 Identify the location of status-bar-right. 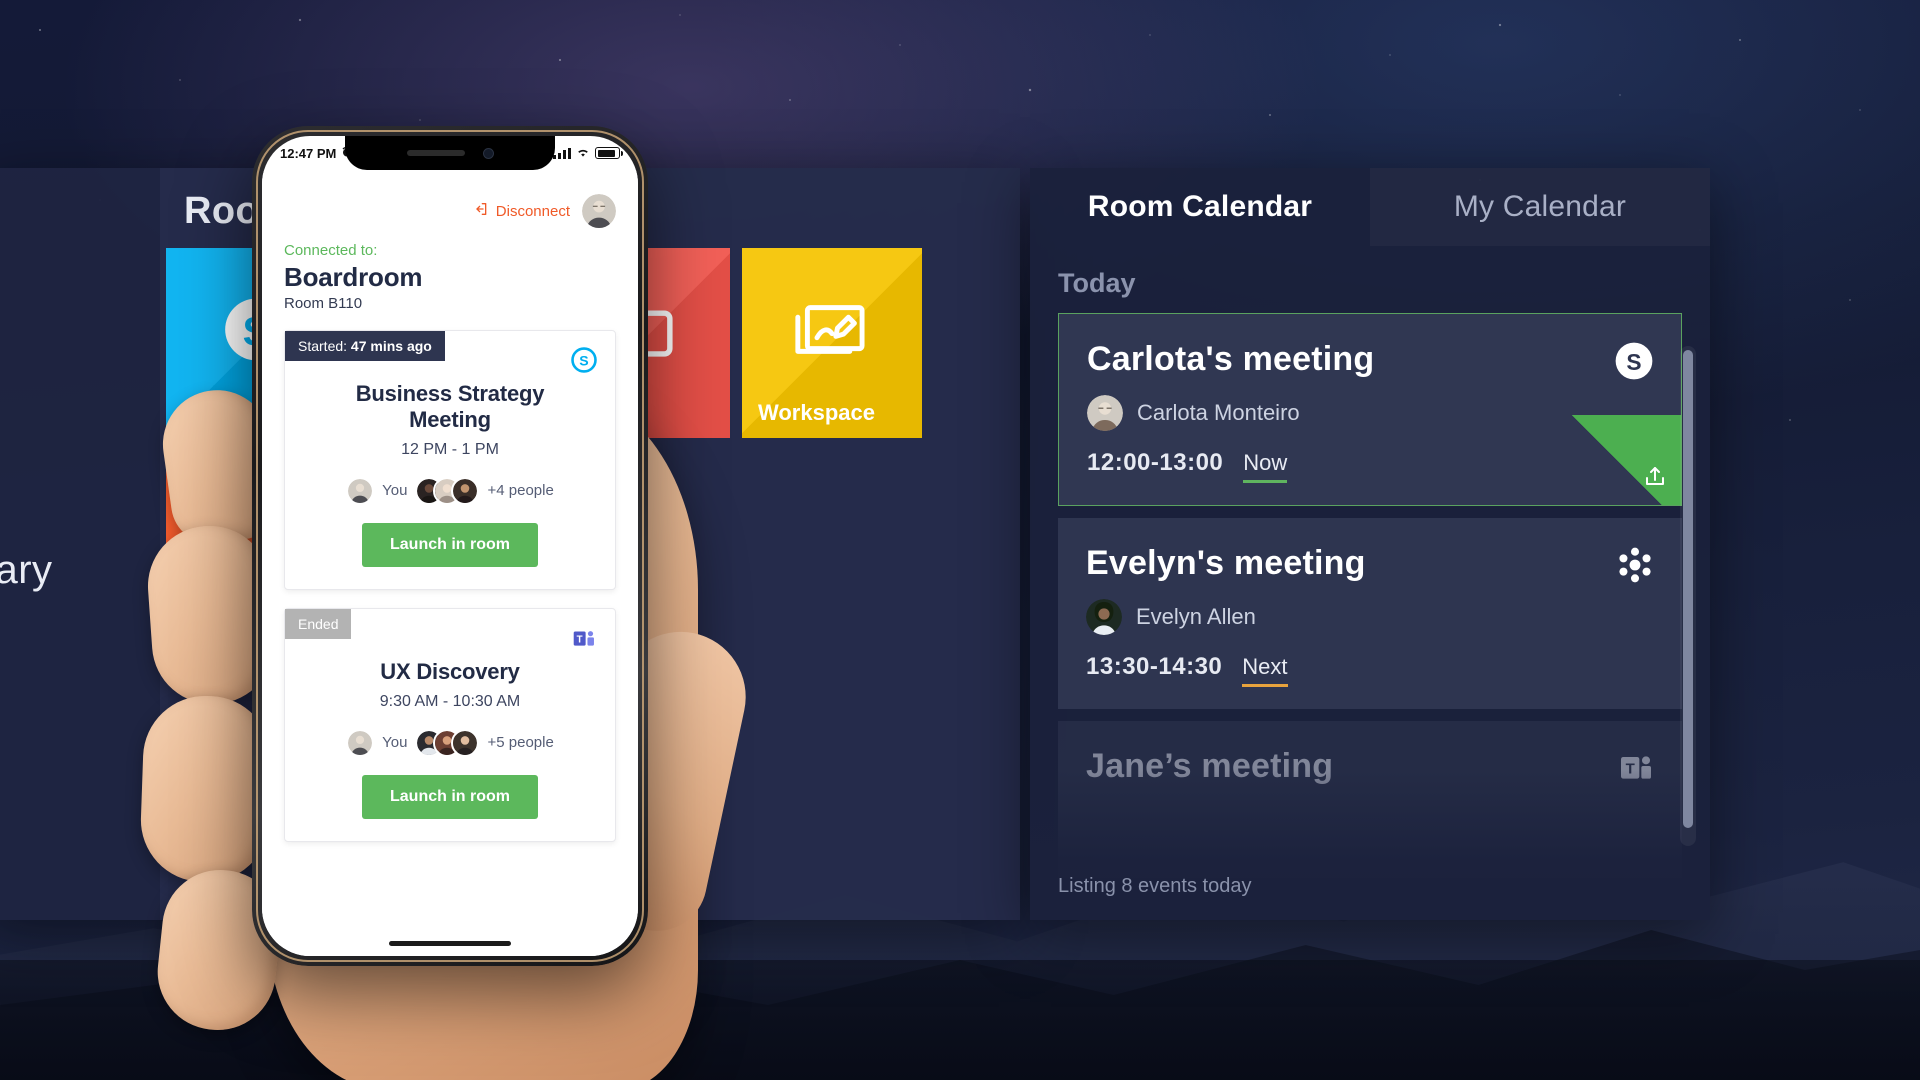
(588, 153).